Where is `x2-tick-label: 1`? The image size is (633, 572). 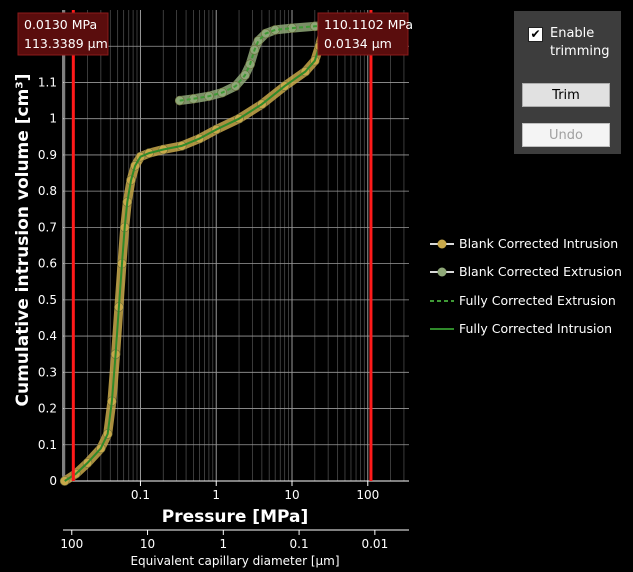
x2-tick-label: 1 is located at coordinates (223, 544).